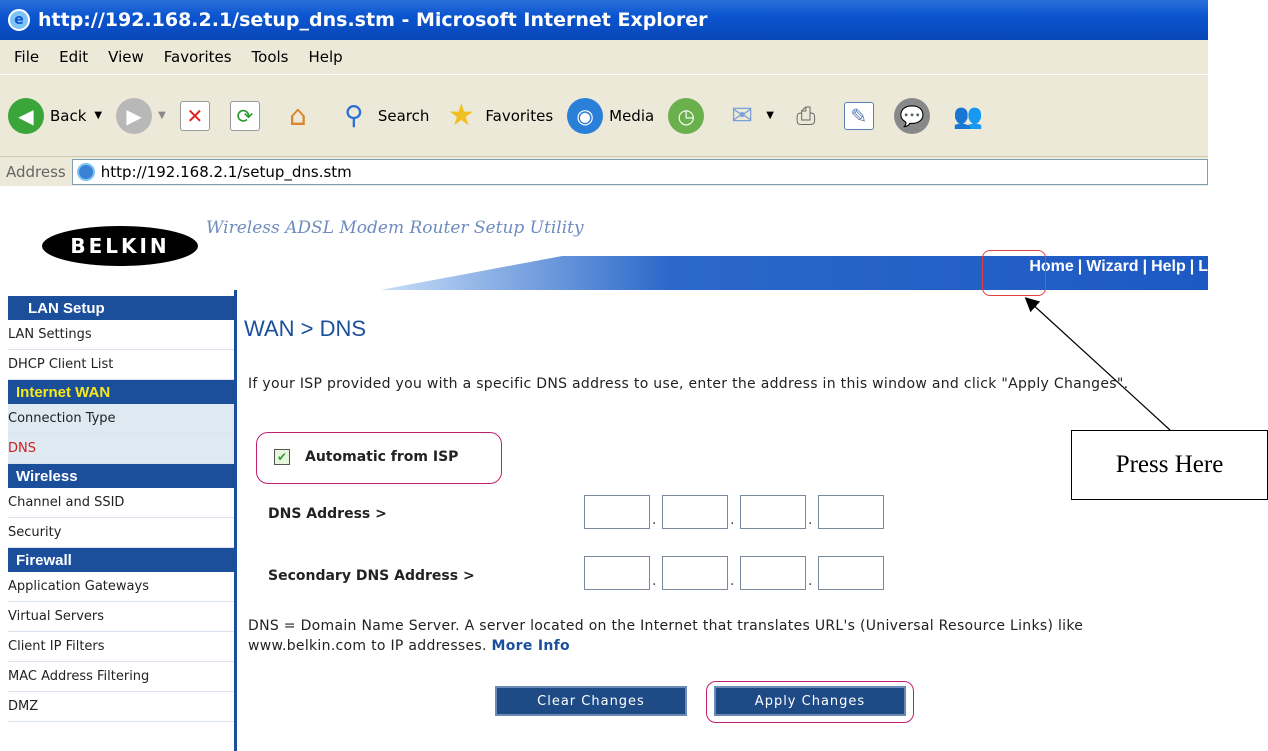 The height and width of the screenshot is (751, 1268). I want to click on edit-page-icon: ✎, so click(858, 115).